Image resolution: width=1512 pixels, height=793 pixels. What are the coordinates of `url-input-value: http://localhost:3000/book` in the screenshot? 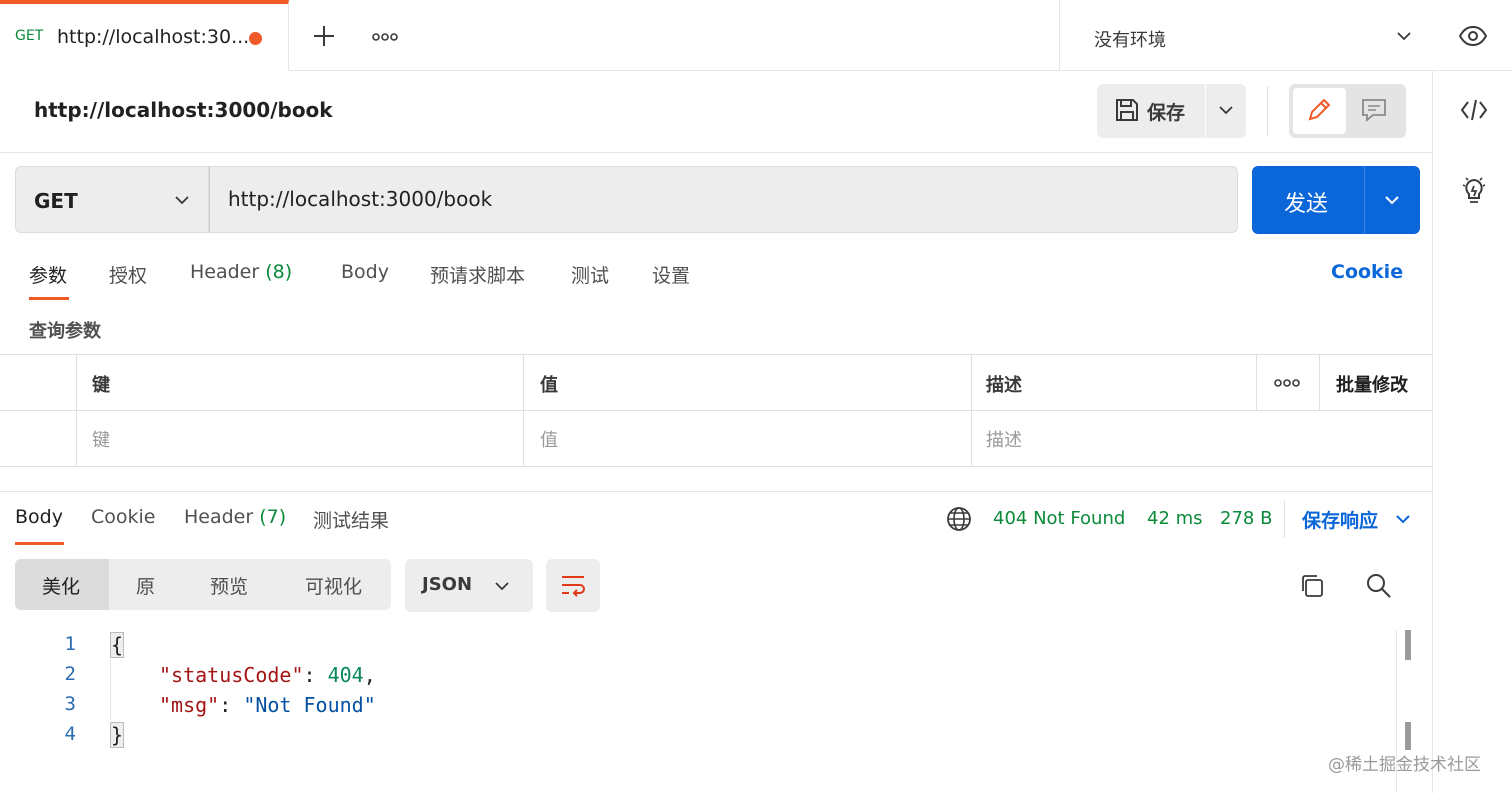 It's located at (360, 199).